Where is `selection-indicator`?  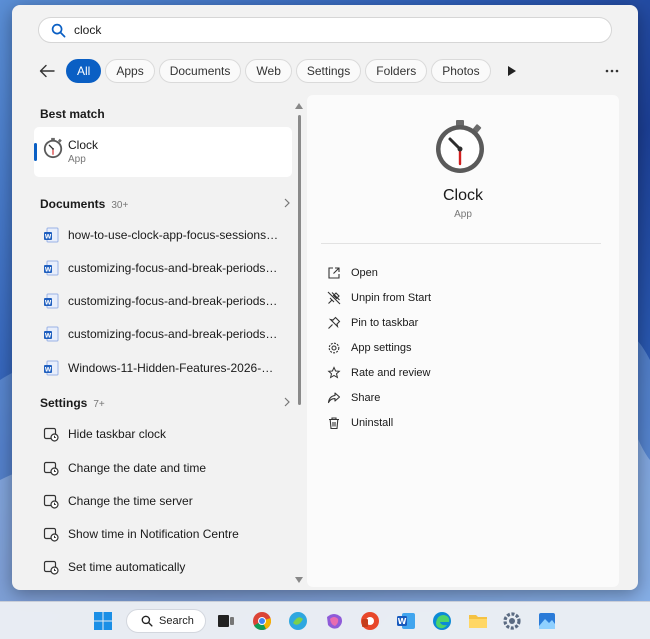
selection-indicator is located at coordinates (35, 152).